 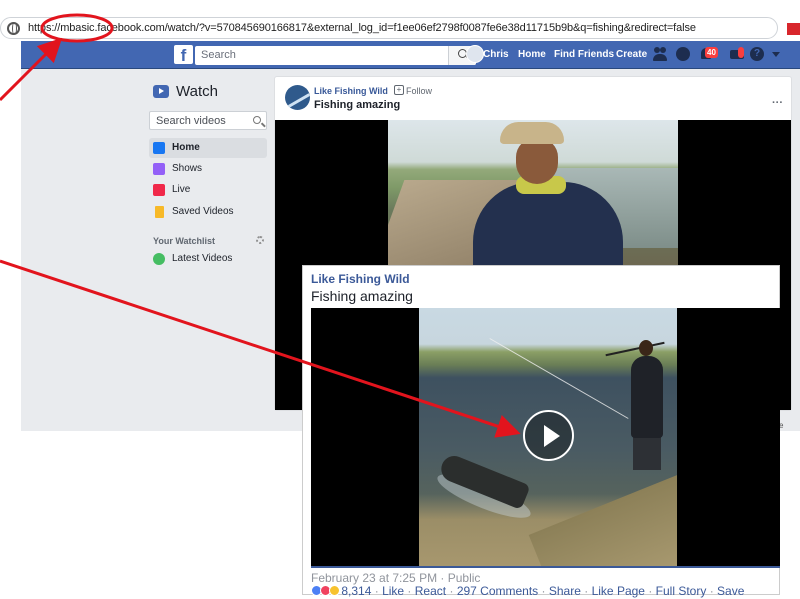 I want to click on sidebar-item-label: Shows, so click(x=187, y=168).